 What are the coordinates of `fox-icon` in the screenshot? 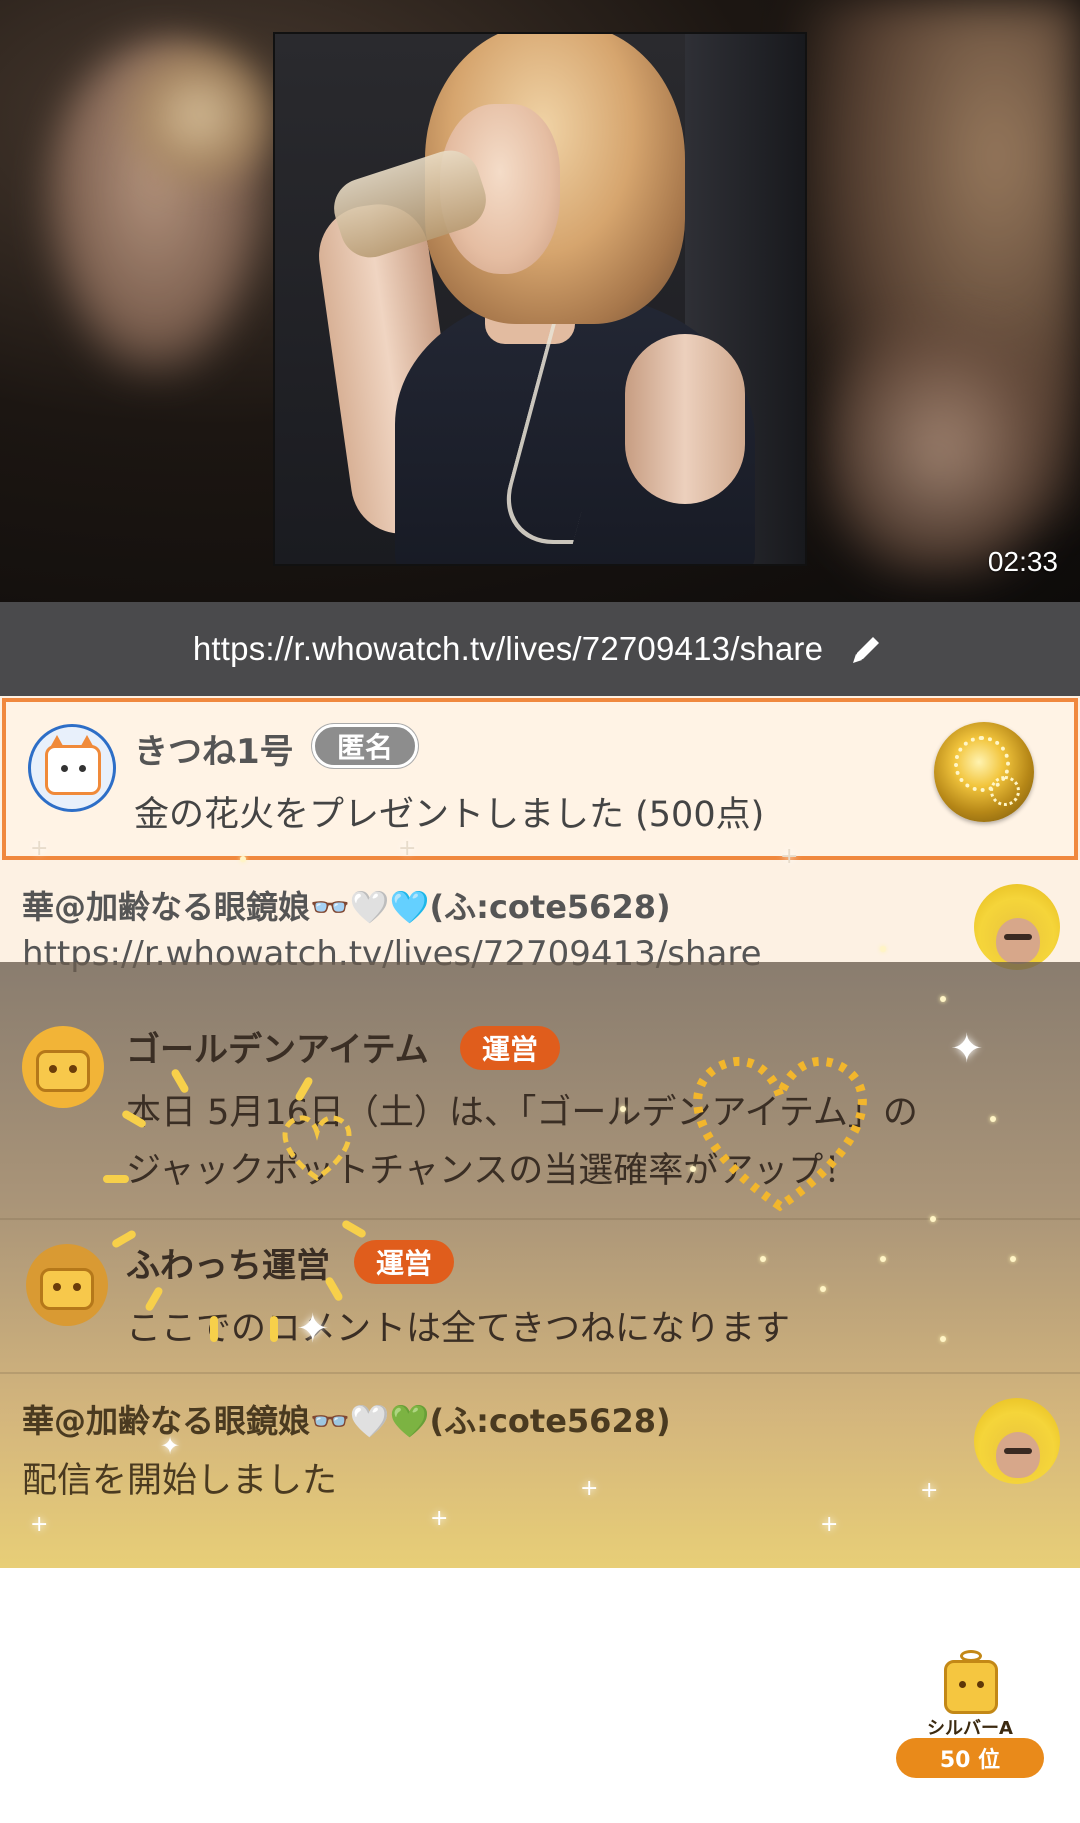 It's located at (73, 770).